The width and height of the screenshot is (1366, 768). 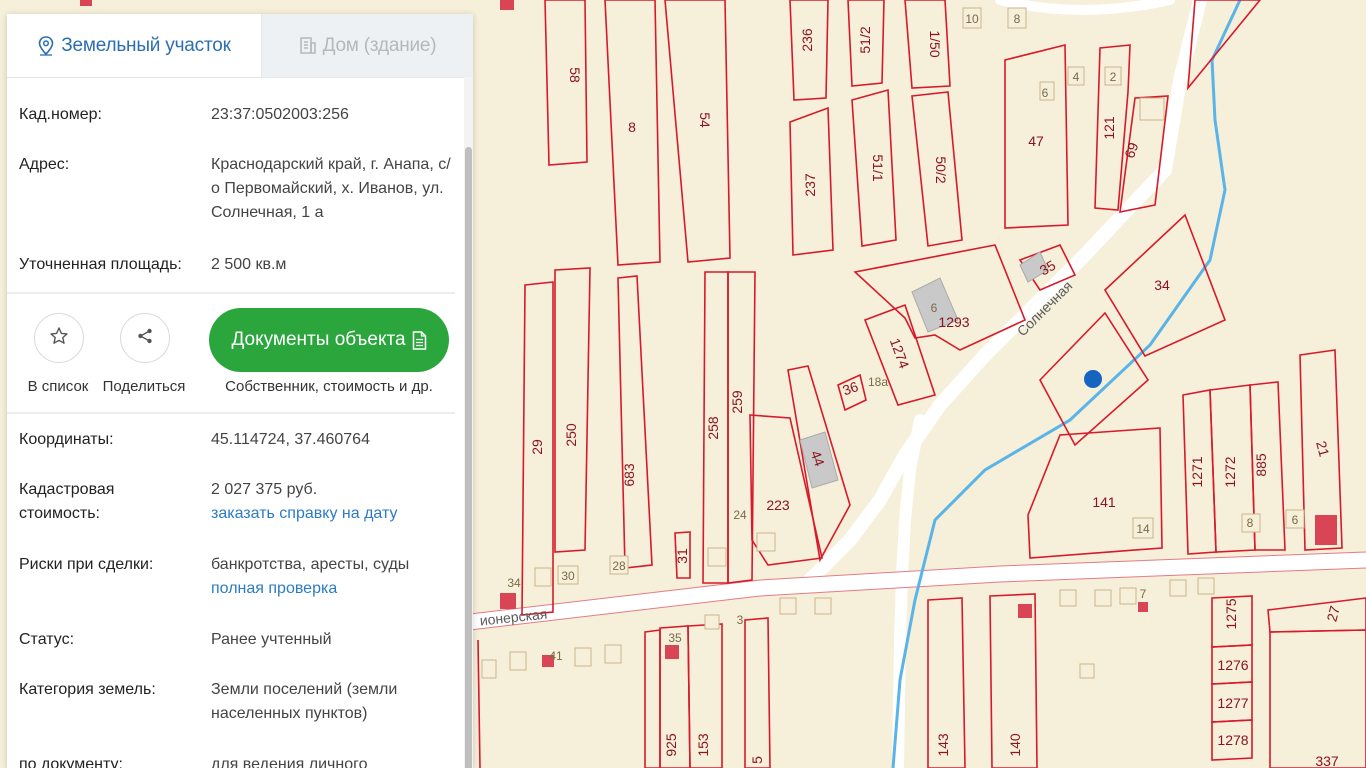 What do you see at coordinates (629, 475) in the screenshot?
I see `parcel-label: 683` at bounding box center [629, 475].